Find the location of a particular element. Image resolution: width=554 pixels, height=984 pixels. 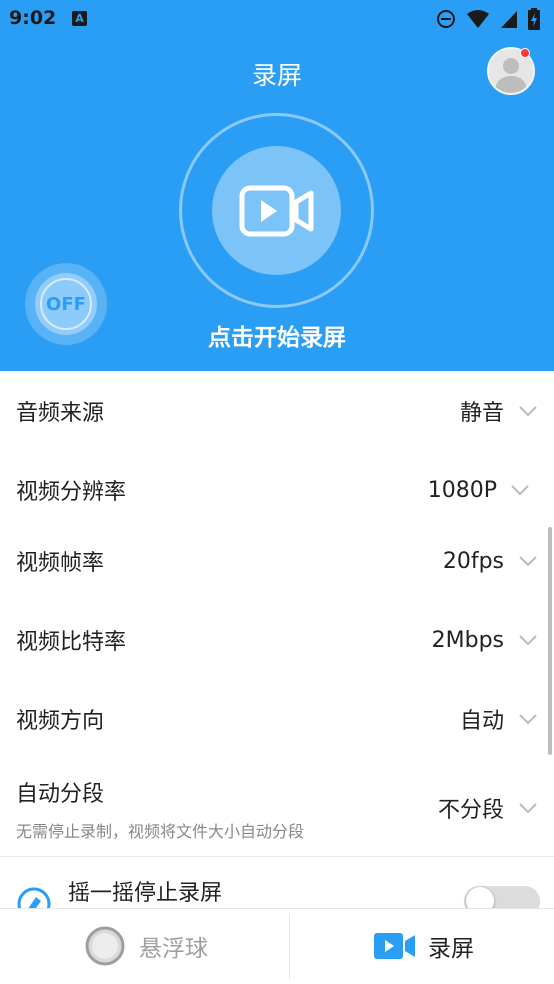

setting-description: 无需停止录制，视频将文件大小自动分段 is located at coordinates (160, 831).